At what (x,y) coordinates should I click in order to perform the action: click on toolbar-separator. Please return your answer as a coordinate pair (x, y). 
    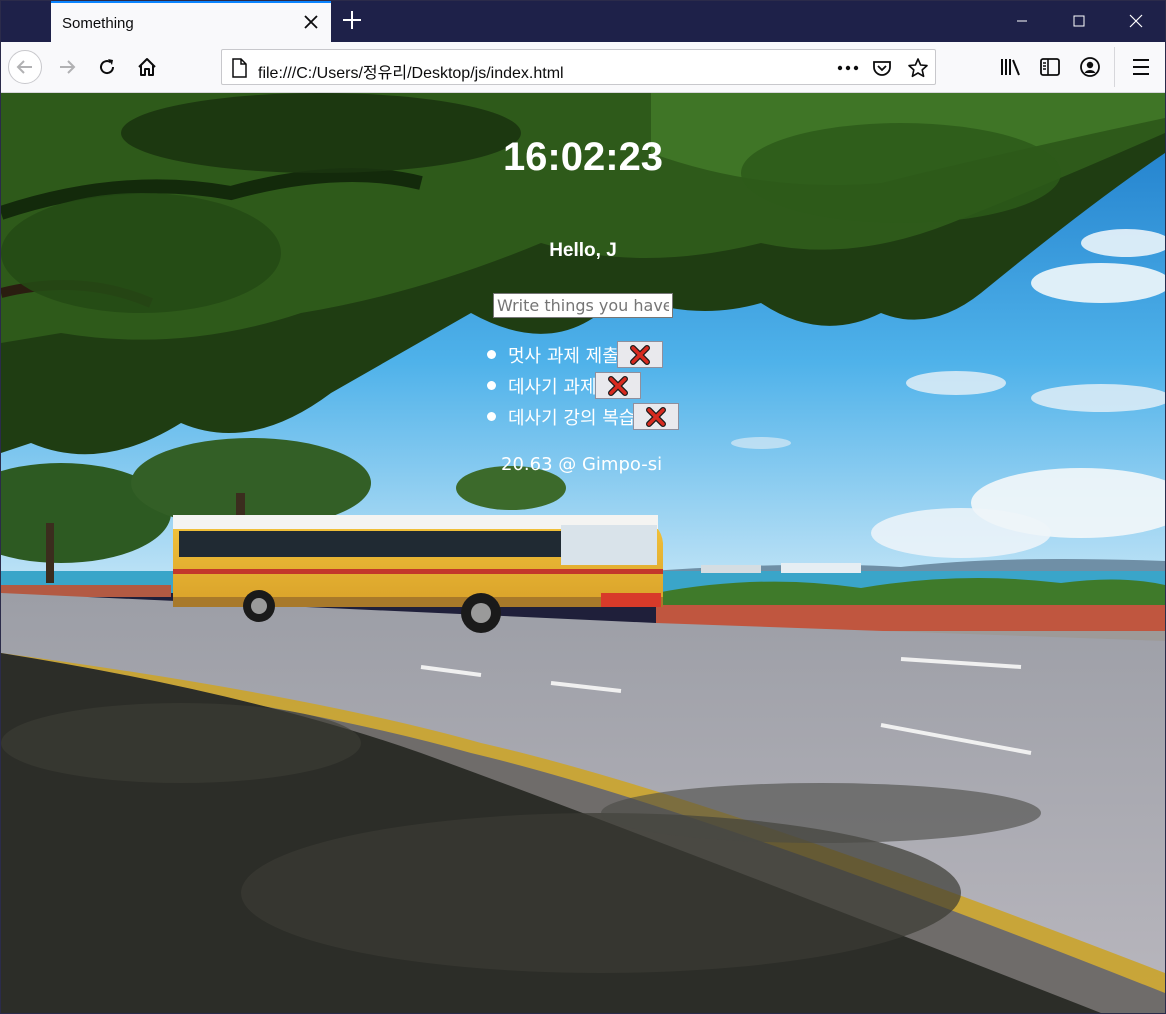
    Looking at the image, I should click on (1114, 67).